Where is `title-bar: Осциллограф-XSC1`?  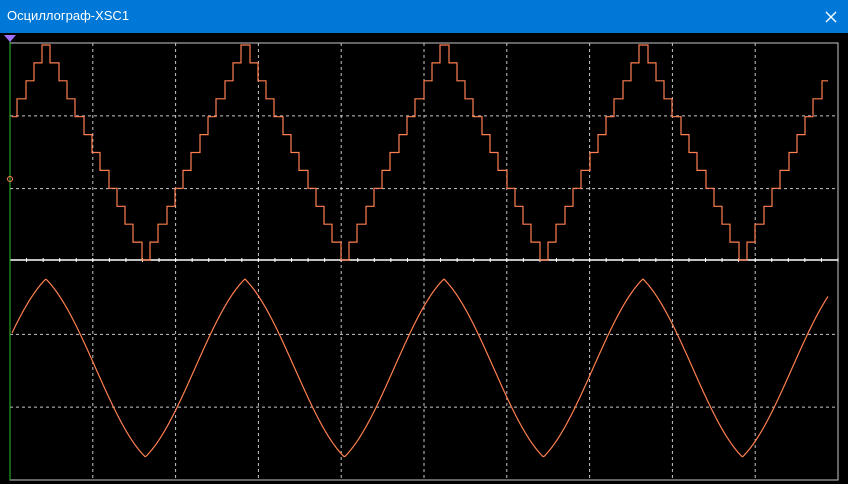
title-bar: Осциллограф-XSC1 is located at coordinates (424, 16).